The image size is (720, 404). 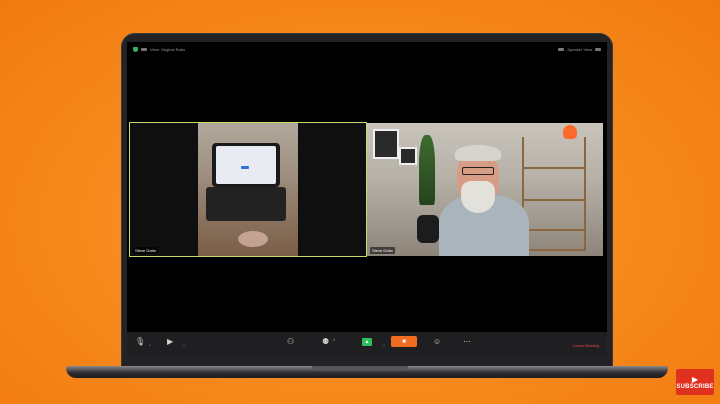 What do you see at coordinates (135, 49) in the screenshot?
I see `shield-icon` at bounding box center [135, 49].